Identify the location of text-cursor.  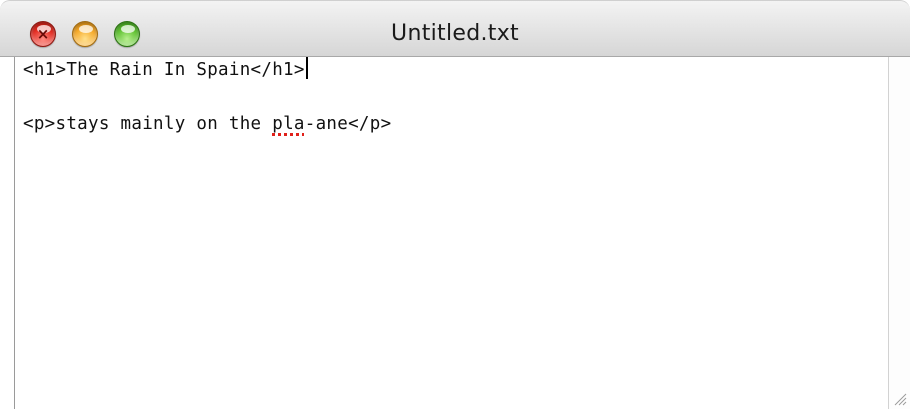
(306, 68).